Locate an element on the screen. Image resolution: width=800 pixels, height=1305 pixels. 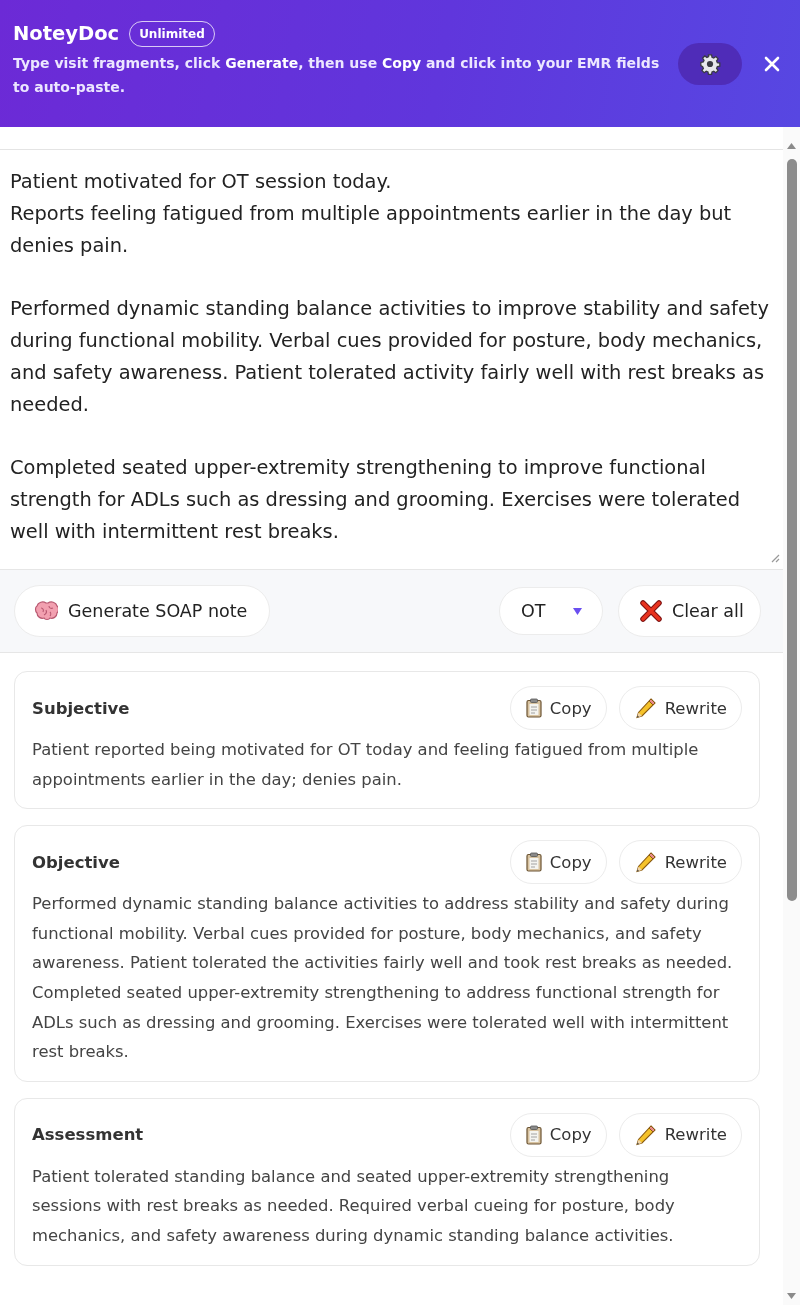
resize-grip-icon is located at coordinates (775, 558).